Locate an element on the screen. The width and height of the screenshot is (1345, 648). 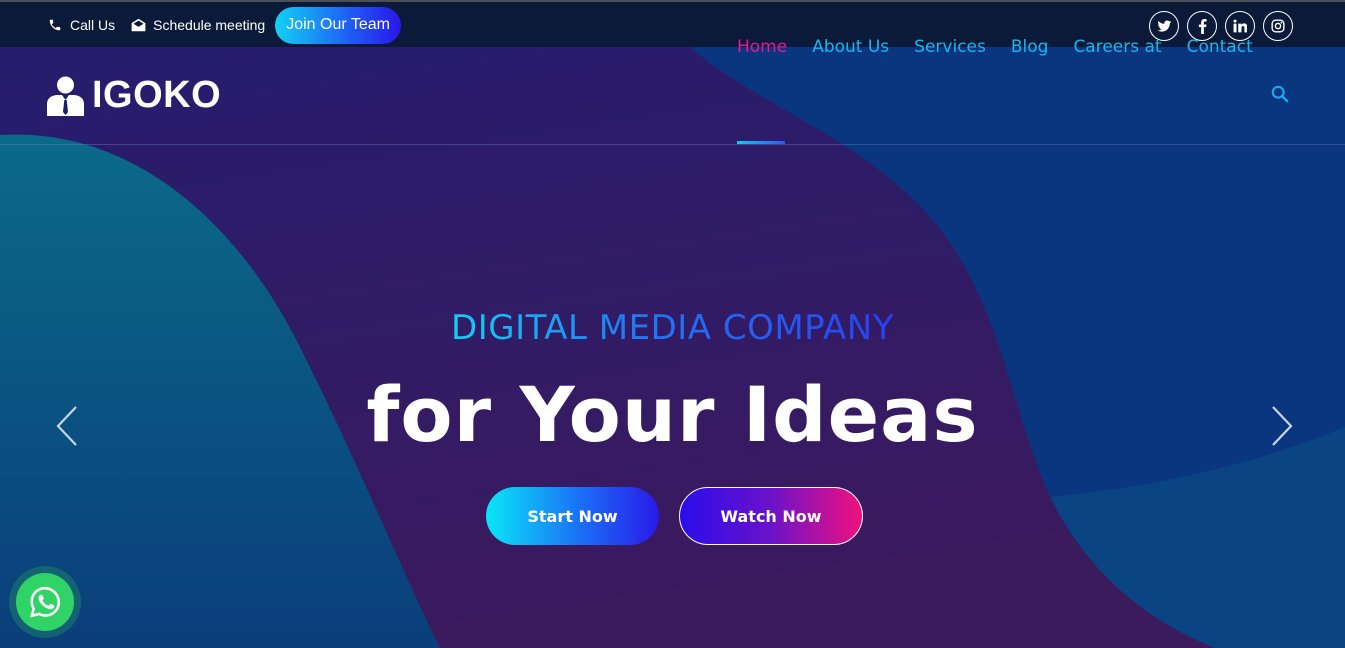
whatsapp-icon is located at coordinates (45, 602).